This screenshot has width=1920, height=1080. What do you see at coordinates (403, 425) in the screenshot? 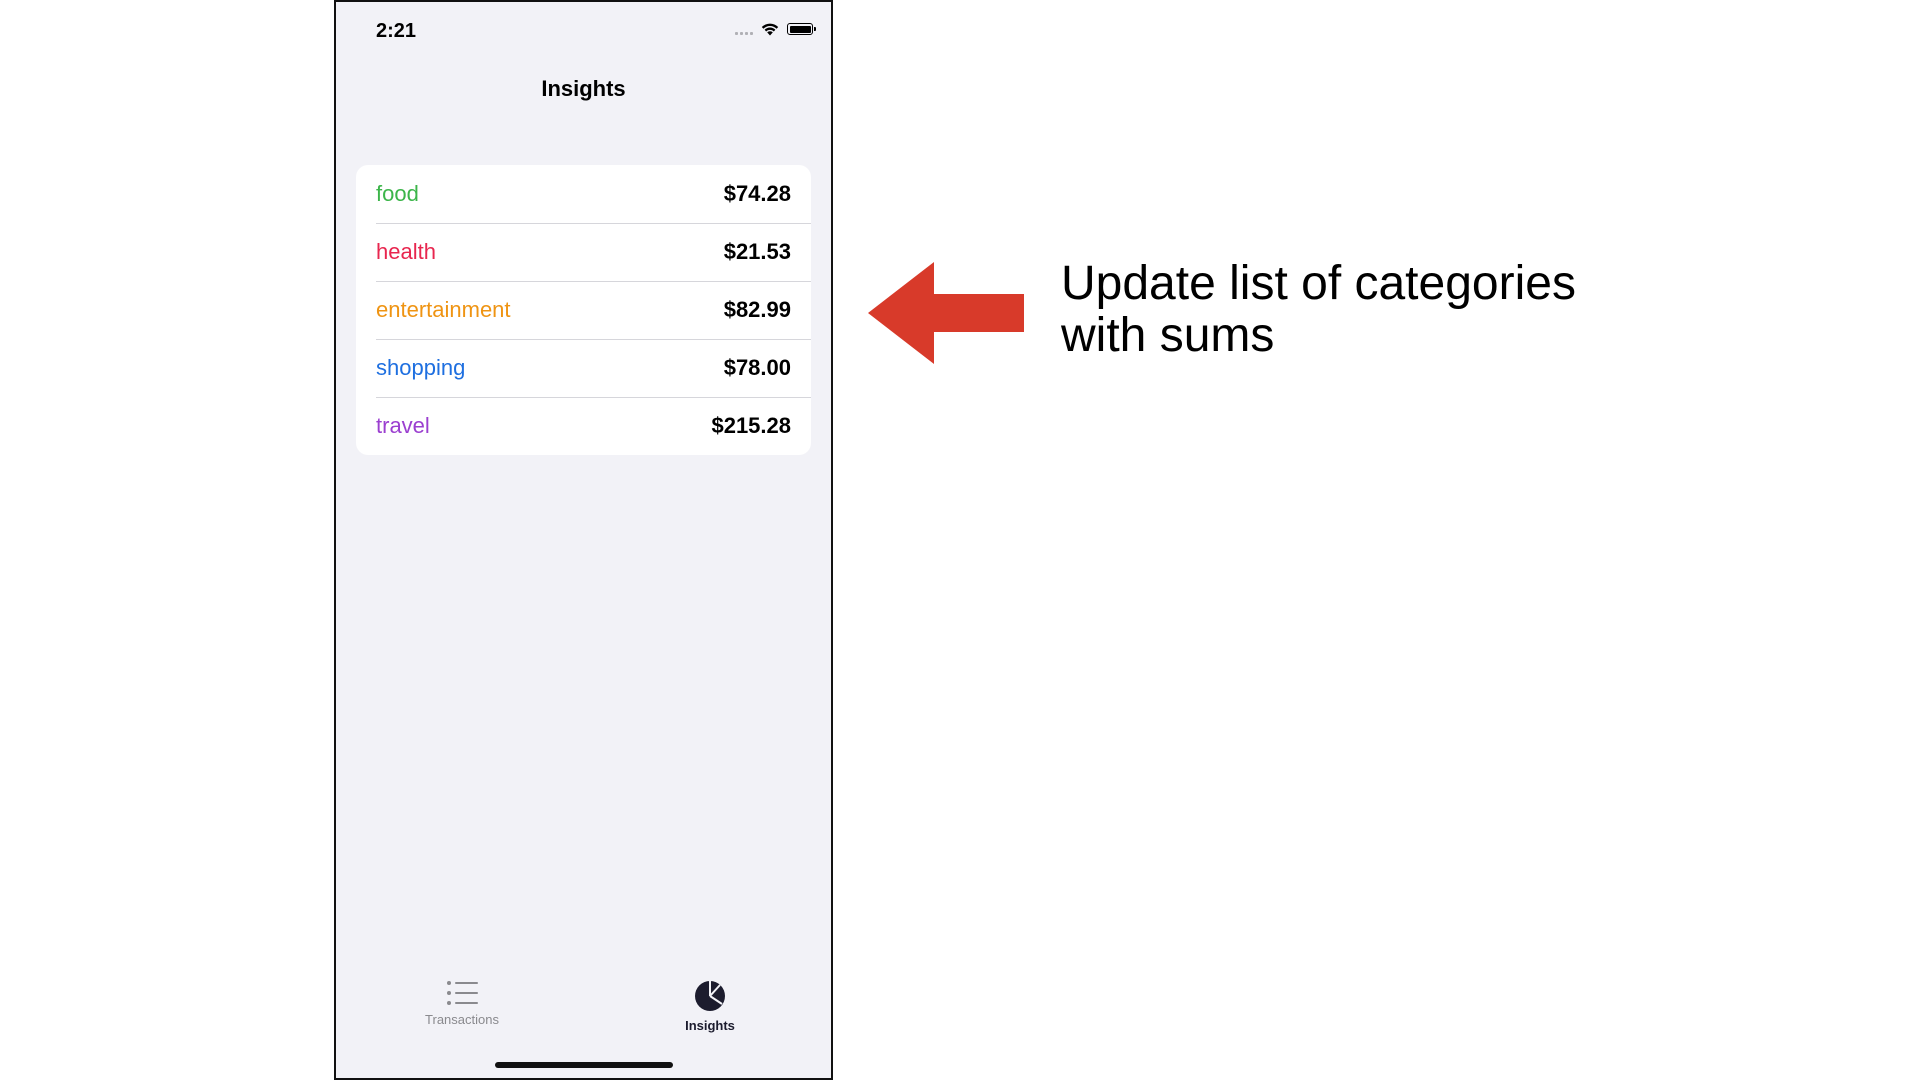
I see `category-name: travel` at bounding box center [403, 425].